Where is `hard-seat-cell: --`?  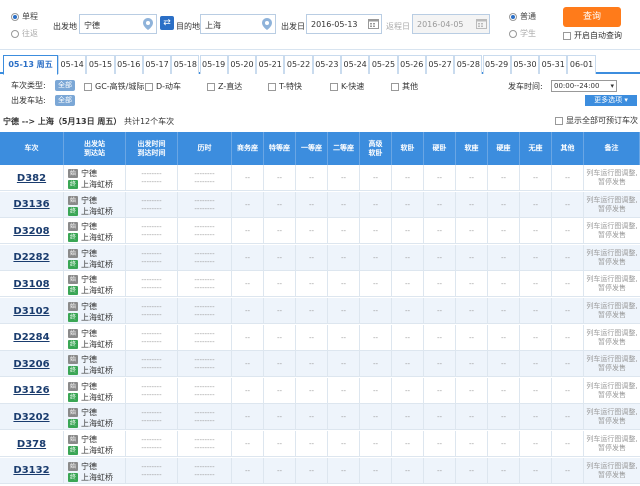
hard-seat-cell: -- is located at coordinates (504, 444).